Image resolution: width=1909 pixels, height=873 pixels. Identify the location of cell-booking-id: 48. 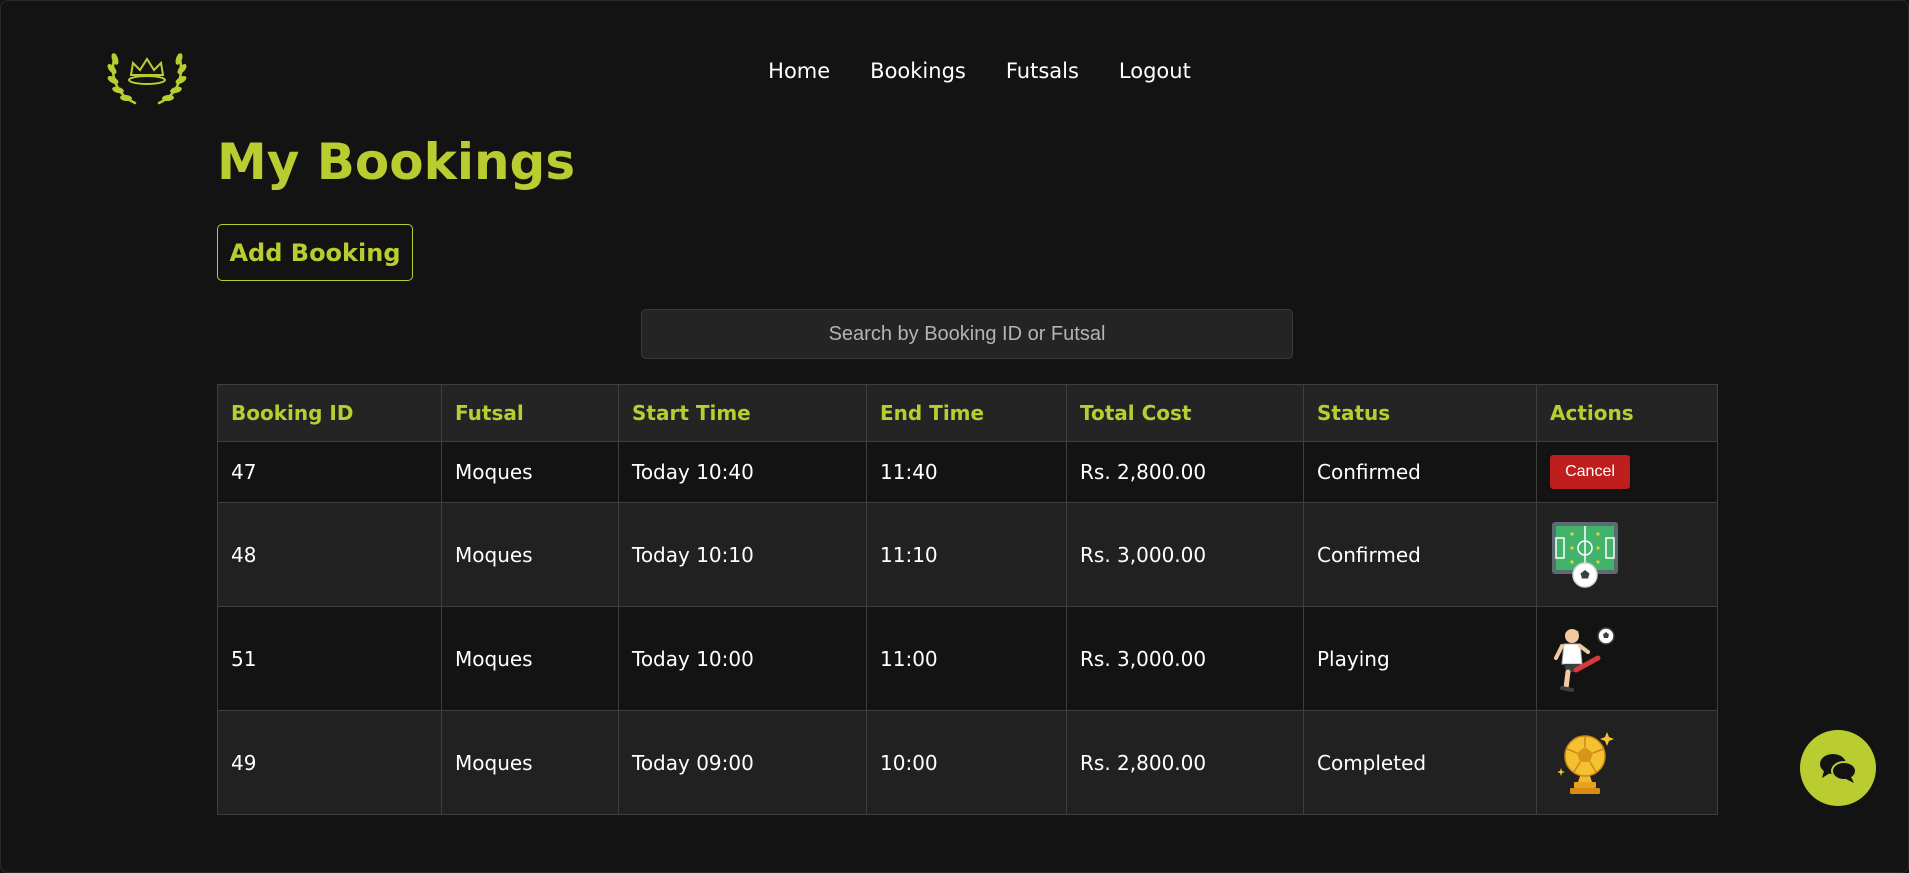
(329, 554).